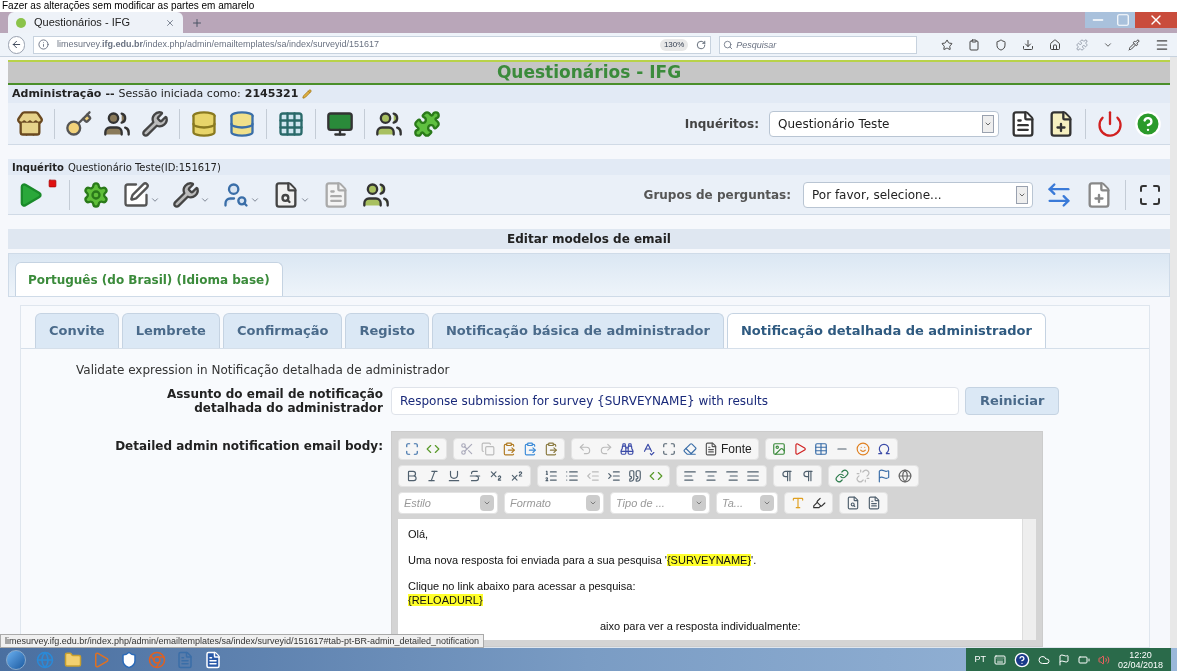 The image size is (1177, 671). What do you see at coordinates (614, 476) in the screenshot?
I see `indent-icon` at bounding box center [614, 476].